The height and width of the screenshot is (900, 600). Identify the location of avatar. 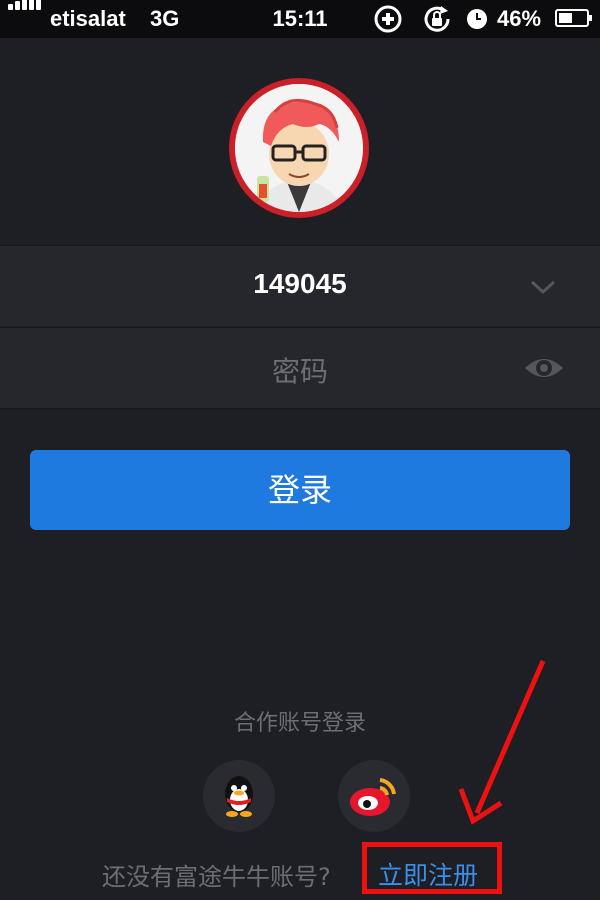
(299, 148).